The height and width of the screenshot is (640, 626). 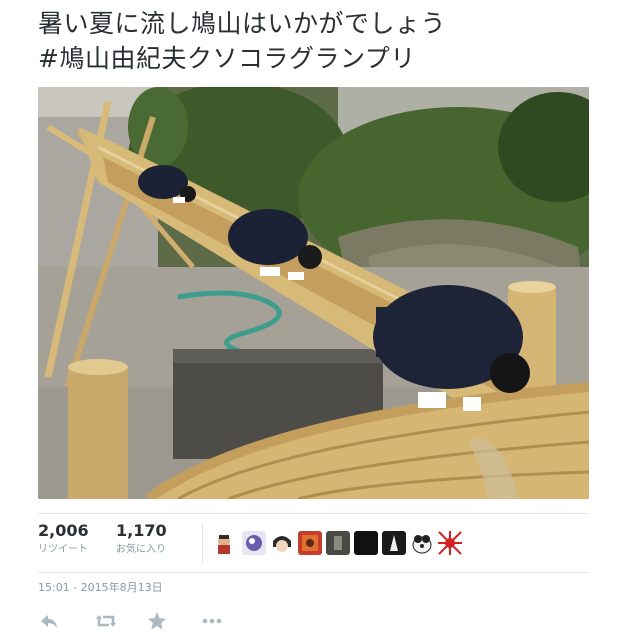 I want to click on tweet-actions, so click(x=188, y=621).